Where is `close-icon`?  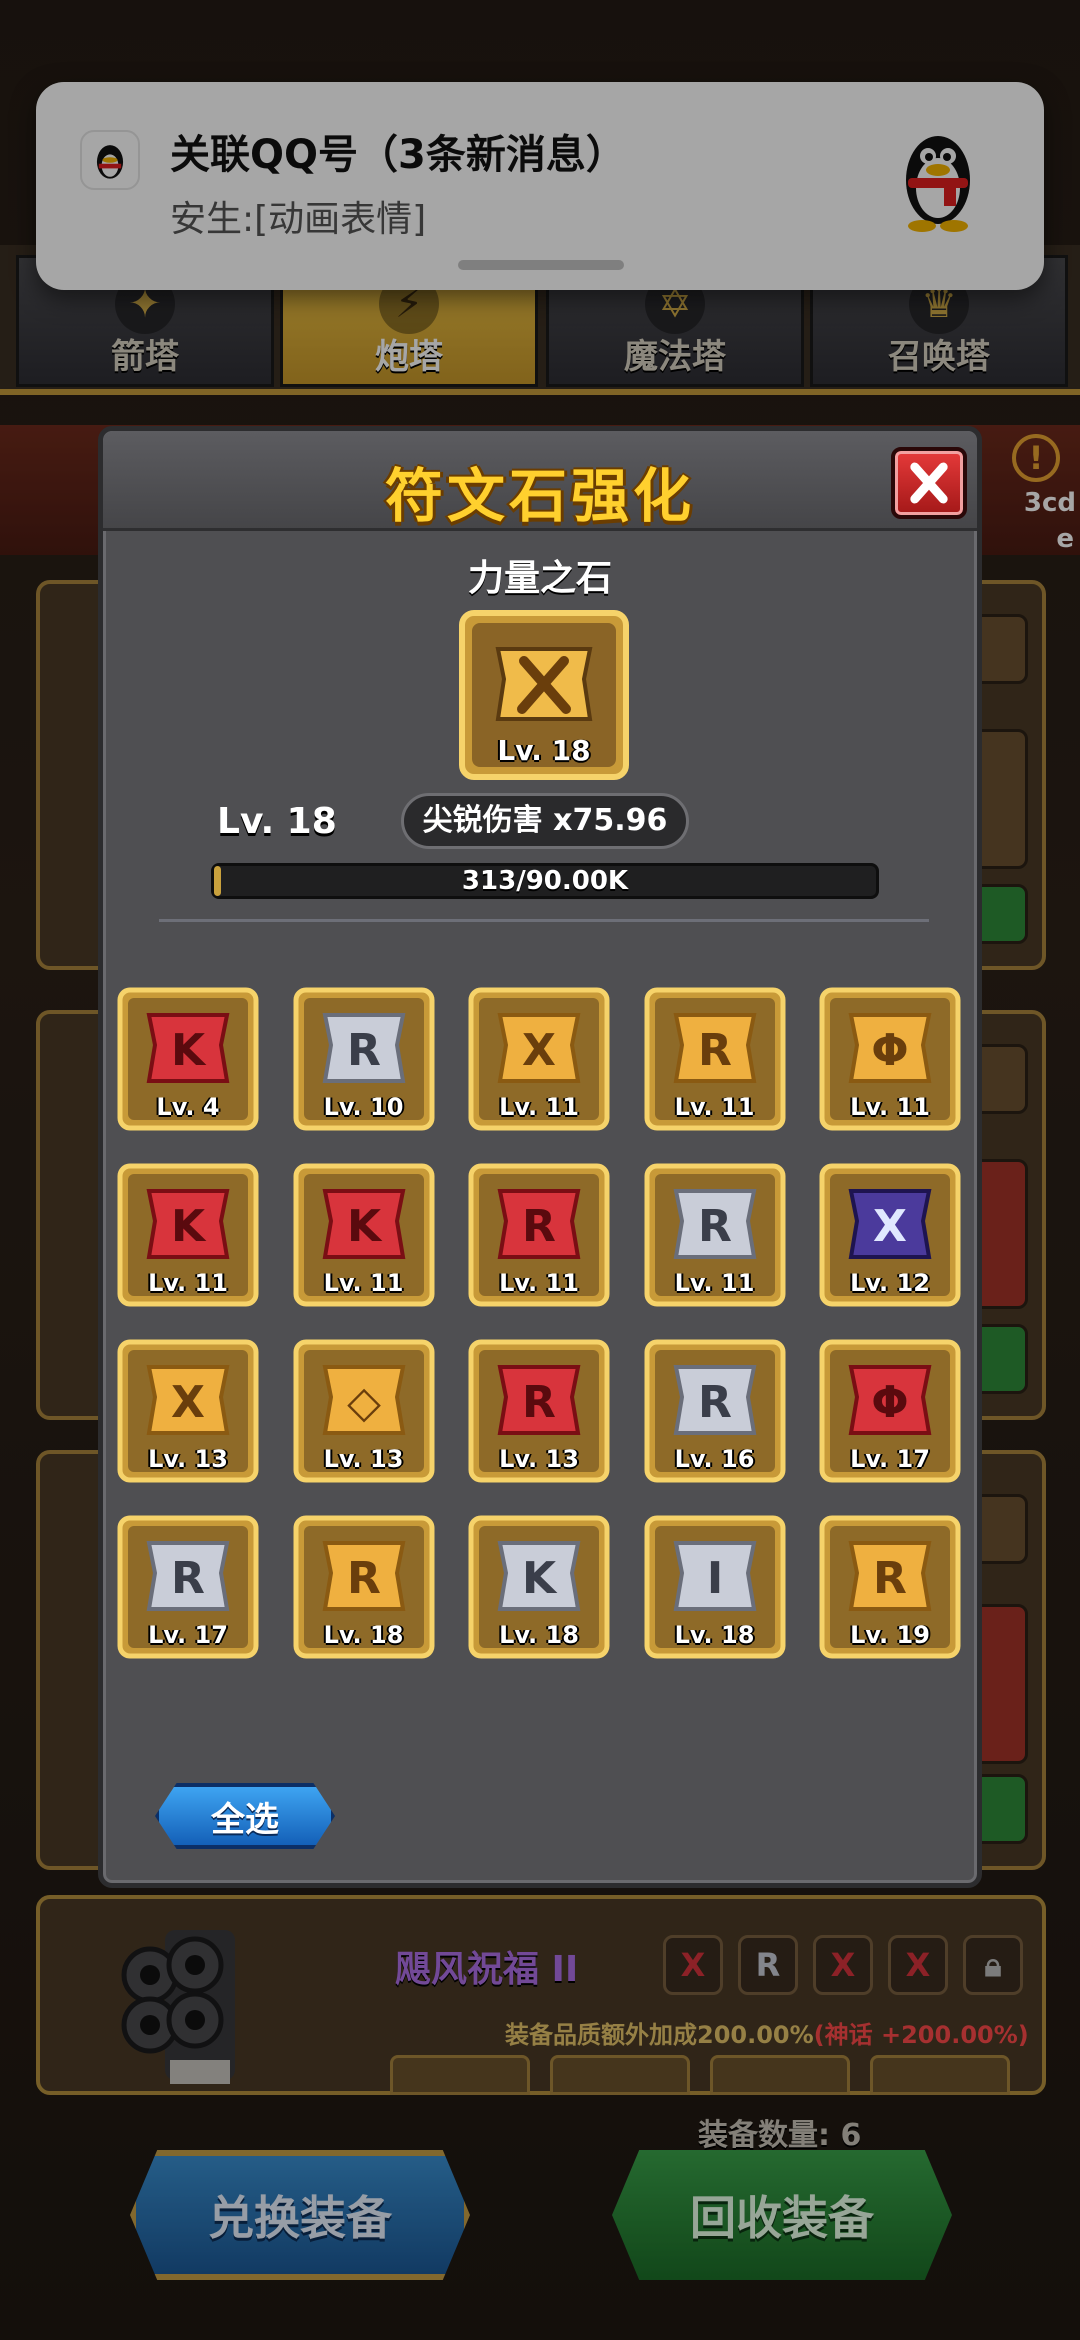
close-icon is located at coordinates (929, 483).